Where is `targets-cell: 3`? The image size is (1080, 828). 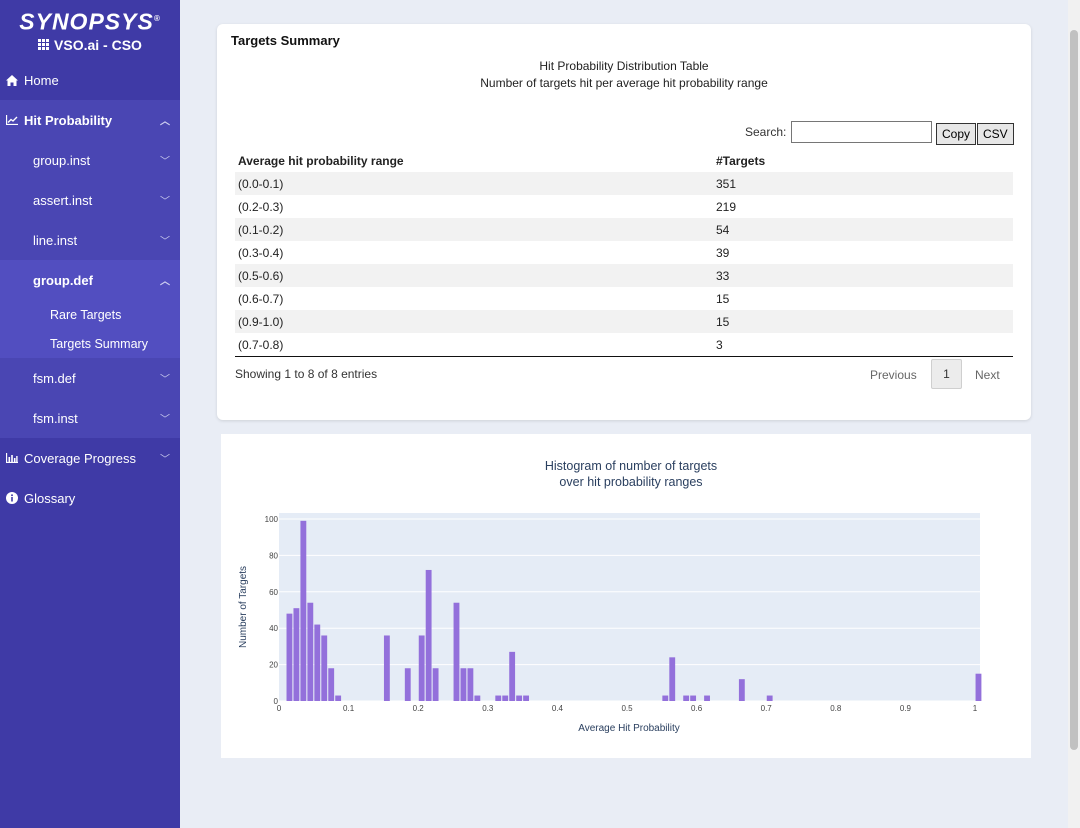
targets-cell: 3 is located at coordinates (863, 345).